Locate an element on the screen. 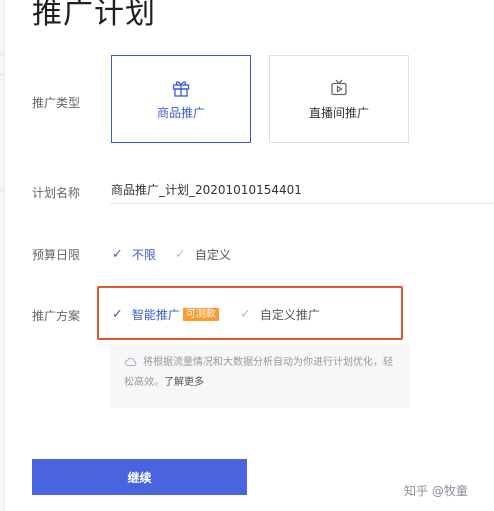 This screenshot has width=494, height=511. cloud-icon is located at coordinates (130, 365).